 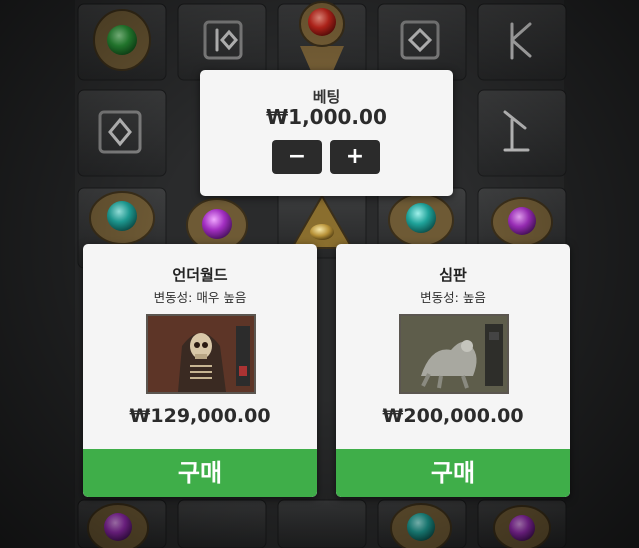 What do you see at coordinates (454, 354) in the screenshot?
I see `beast-creature-art` at bounding box center [454, 354].